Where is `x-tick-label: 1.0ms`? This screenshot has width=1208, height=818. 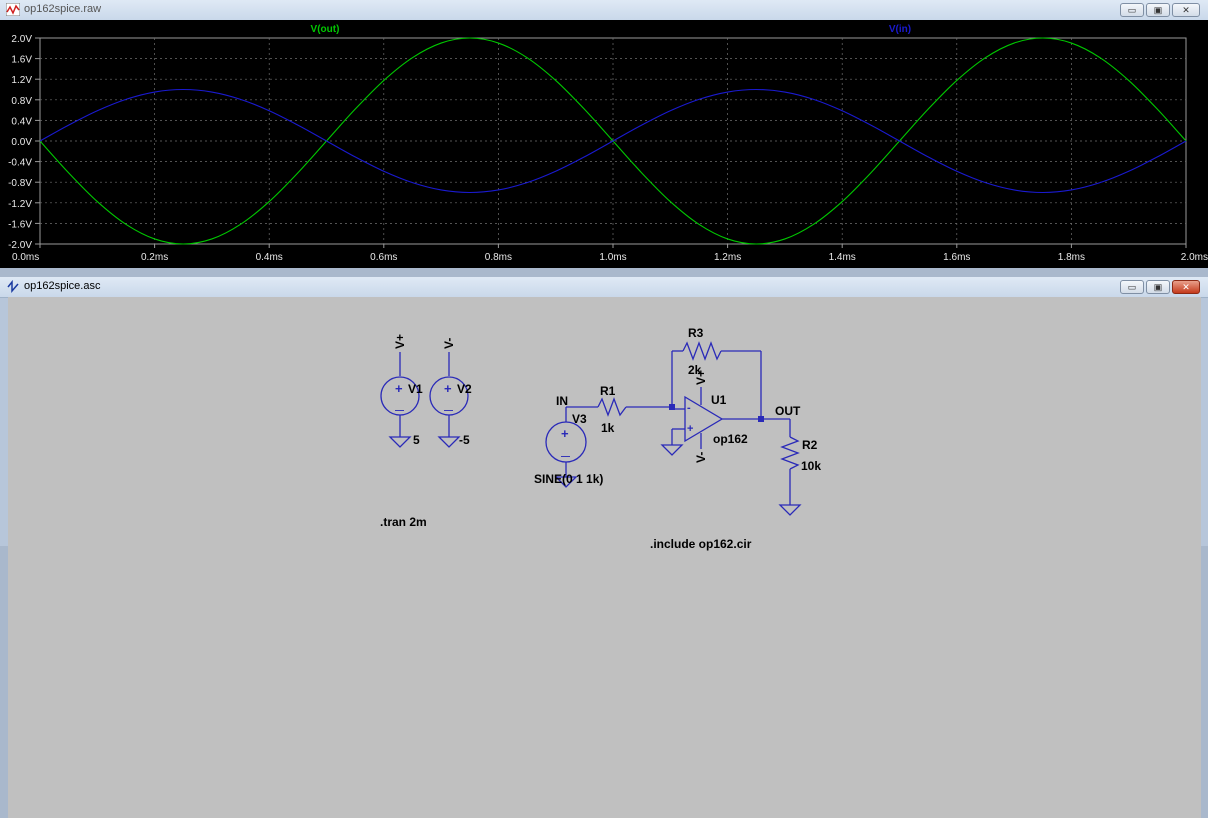
x-tick-label: 1.0ms is located at coordinates (612, 257).